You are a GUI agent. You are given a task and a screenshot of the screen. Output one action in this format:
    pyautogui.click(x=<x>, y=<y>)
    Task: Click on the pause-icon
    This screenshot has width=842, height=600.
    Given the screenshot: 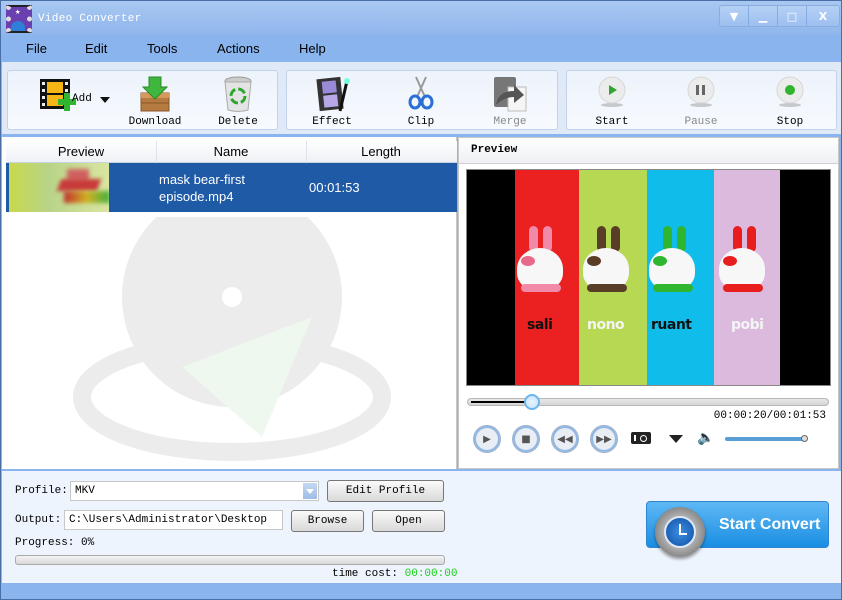 What is the action you would take?
    pyautogui.click(x=701, y=91)
    